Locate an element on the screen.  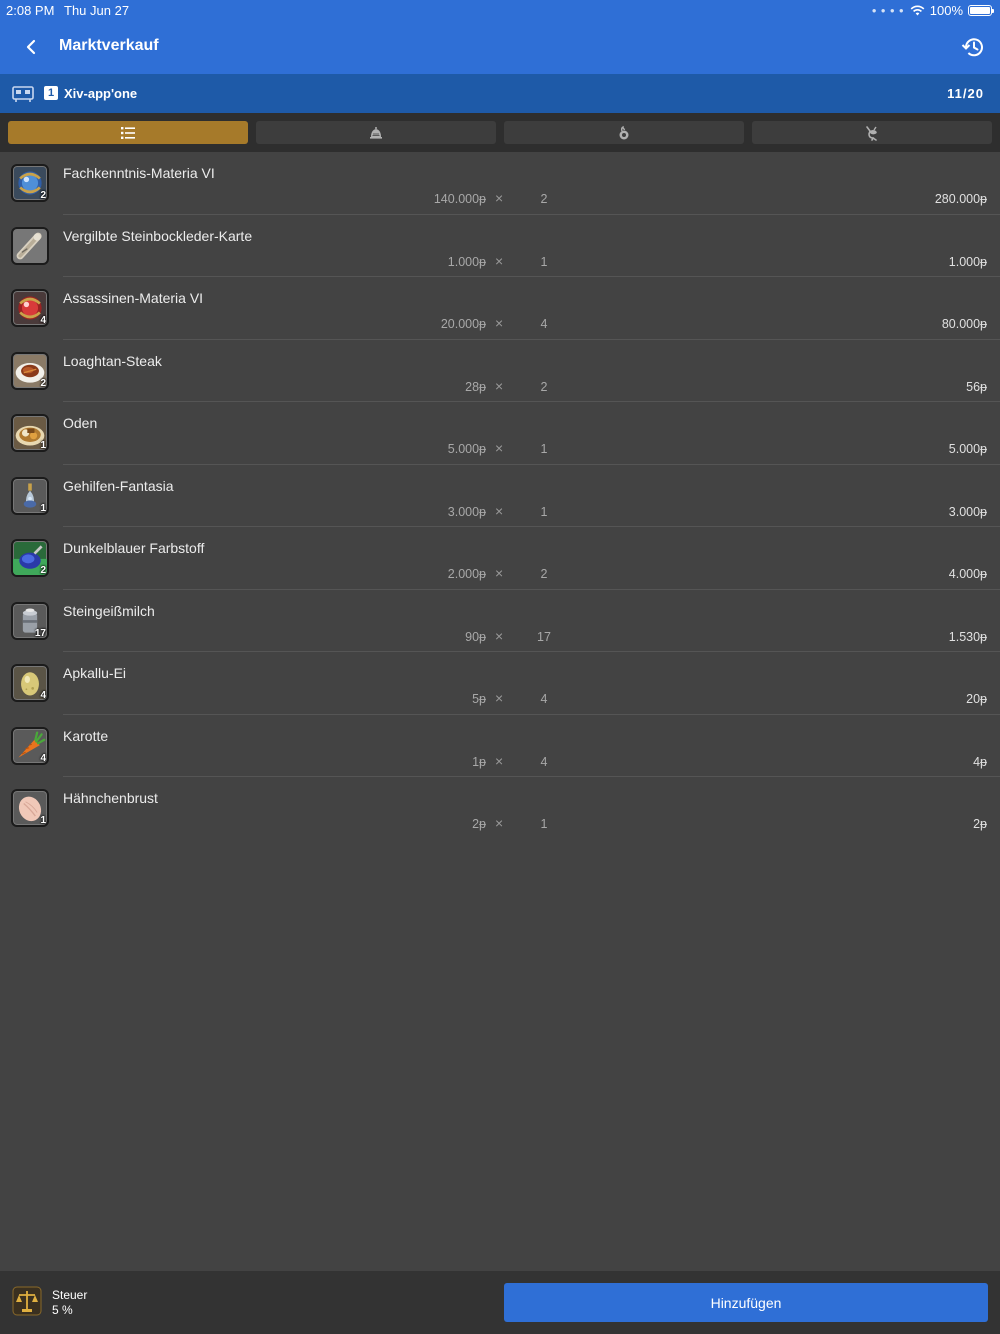
chicken-breast-icon: 1 is located at coordinates (30, 808).